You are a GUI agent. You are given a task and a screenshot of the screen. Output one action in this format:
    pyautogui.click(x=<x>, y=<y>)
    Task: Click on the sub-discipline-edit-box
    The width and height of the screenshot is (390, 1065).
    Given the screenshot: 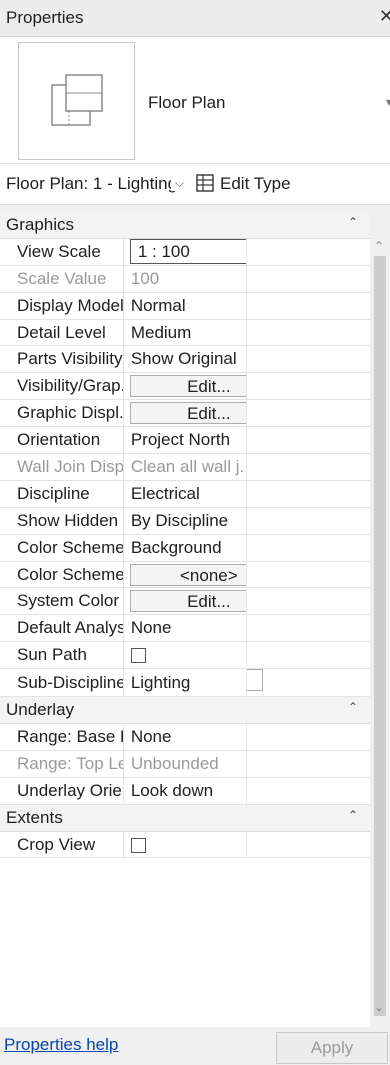 What is the action you would take?
    pyautogui.click(x=255, y=680)
    